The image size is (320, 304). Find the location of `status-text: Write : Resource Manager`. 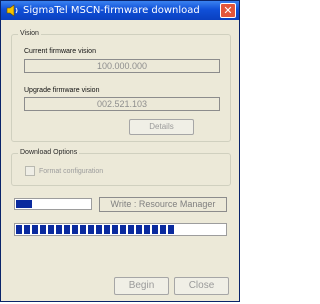

status-text: Write : Resource Manager is located at coordinates (163, 204).